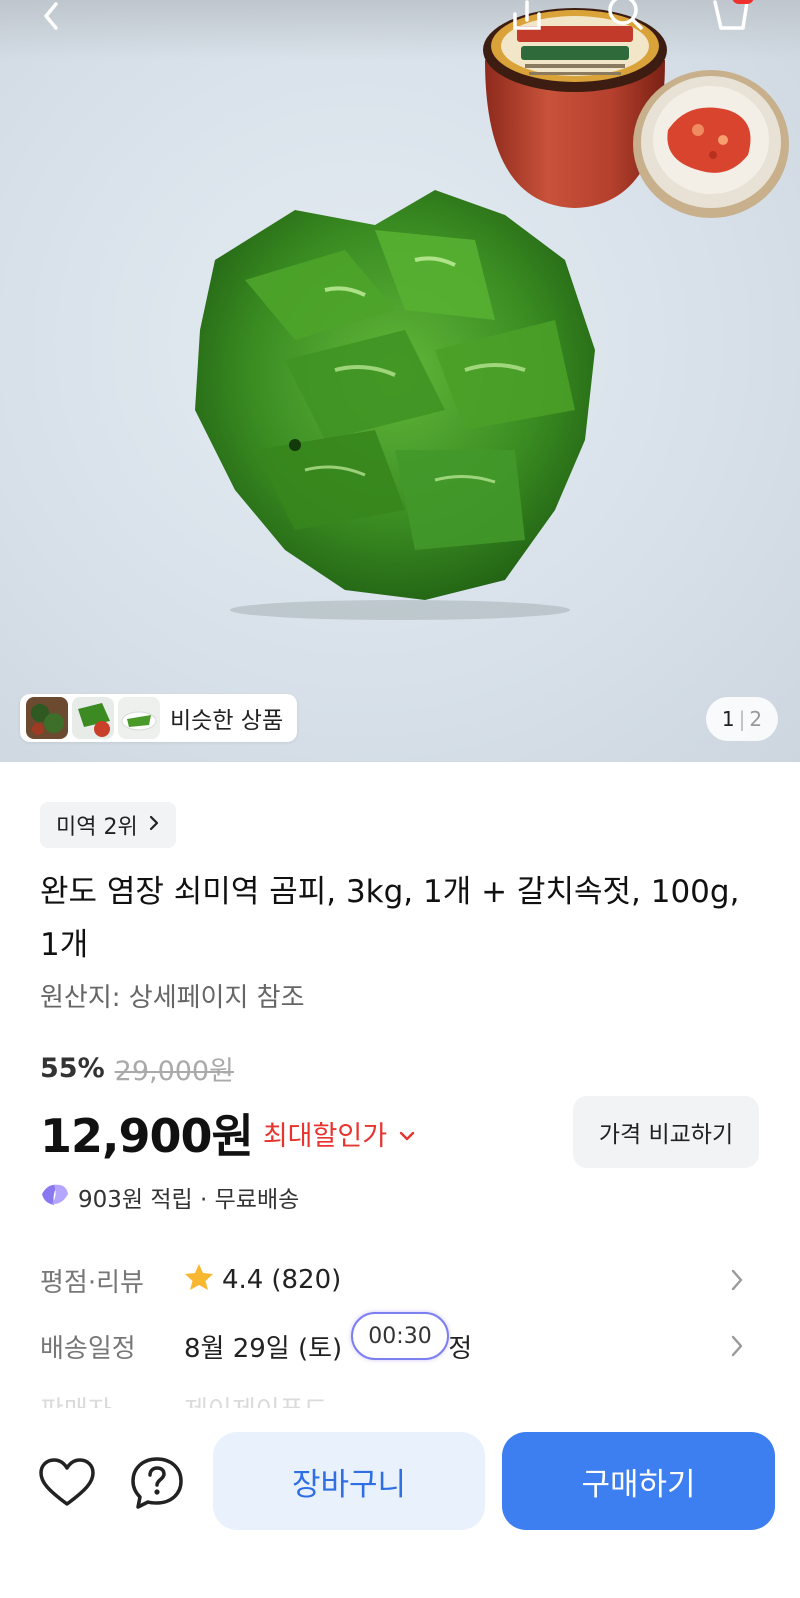  I want to click on heart-icon, so click(67, 1485).